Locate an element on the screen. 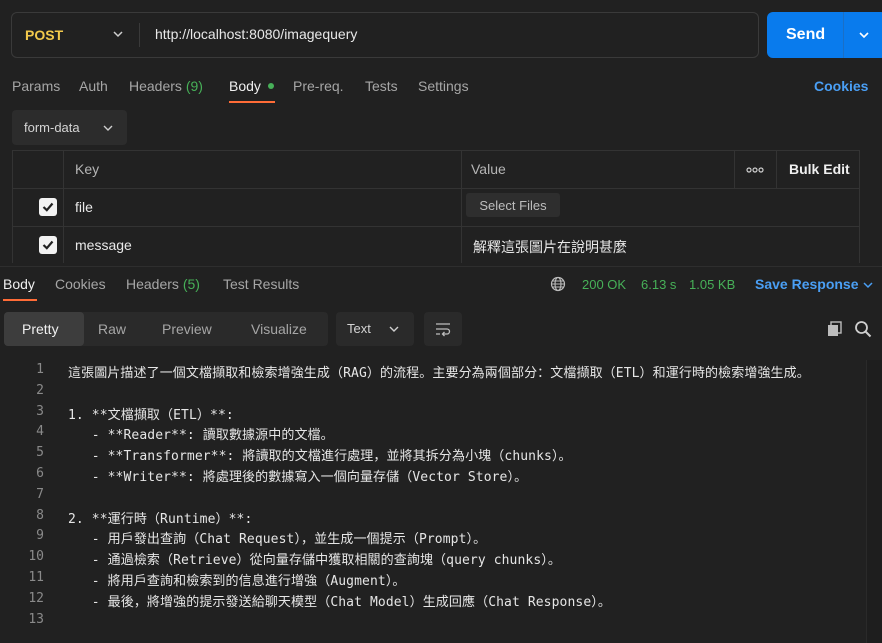  more-horizontal-icon is located at coordinates (755, 170).